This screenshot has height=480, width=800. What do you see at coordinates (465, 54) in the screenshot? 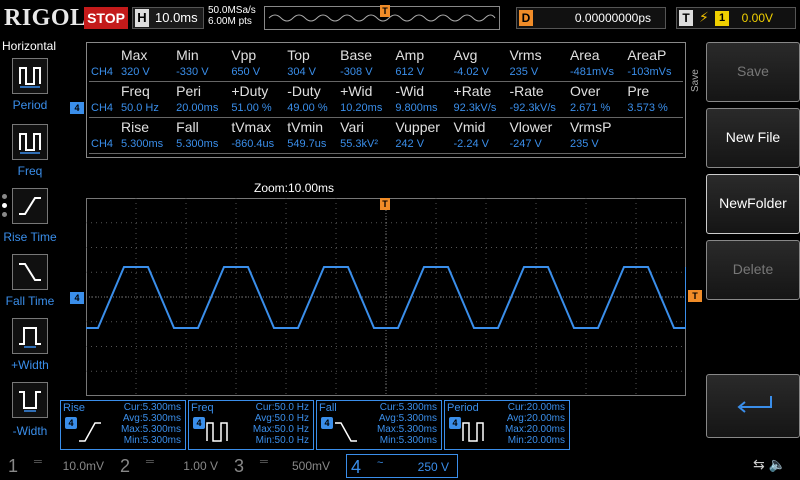
I see `measure-header-cell: Avg` at bounding box center [465, 54].